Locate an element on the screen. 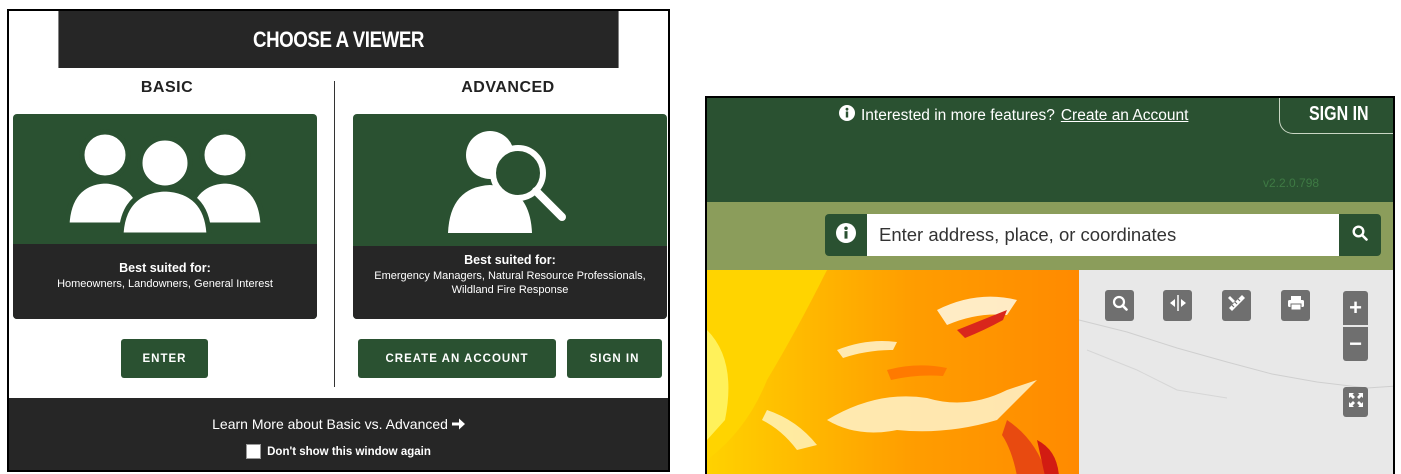 The image size is (1401, 474). dialog-title: CHOOSE A VIEWER is located at coordinates (338, 39).